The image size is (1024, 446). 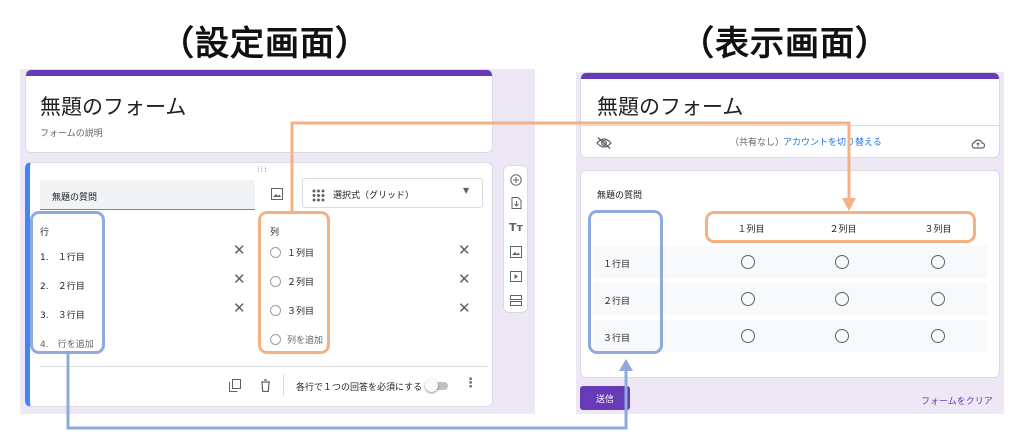 I want to click on columns-connector-arrow, so click(x=570, y=166).